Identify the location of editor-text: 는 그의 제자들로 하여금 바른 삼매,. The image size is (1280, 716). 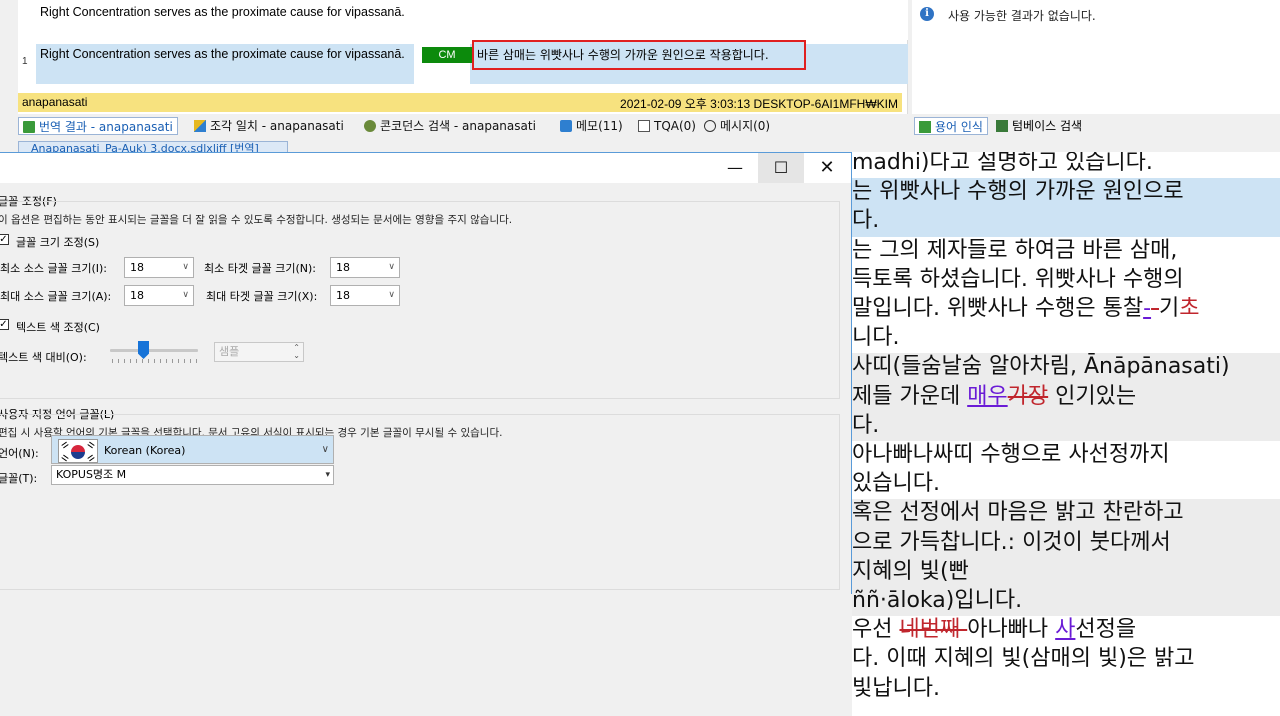
(1015, 250).